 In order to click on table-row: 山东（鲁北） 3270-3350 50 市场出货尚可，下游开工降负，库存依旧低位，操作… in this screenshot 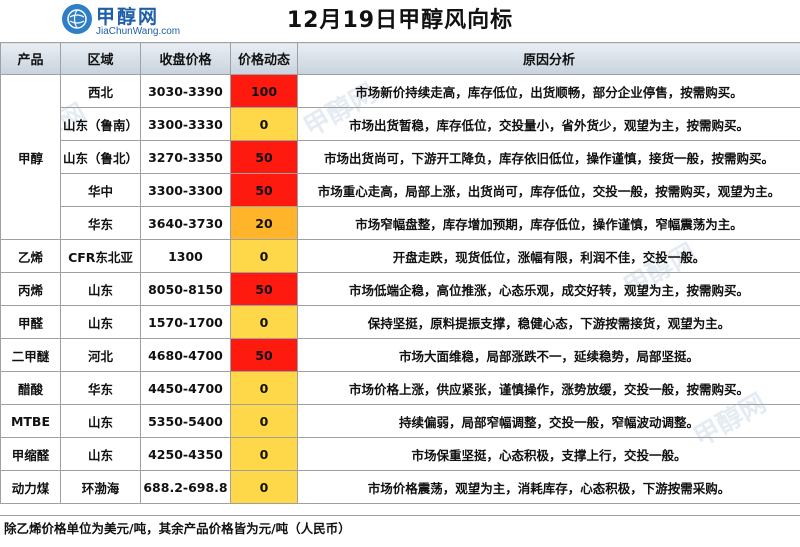, I will do `click(400, 157)`.